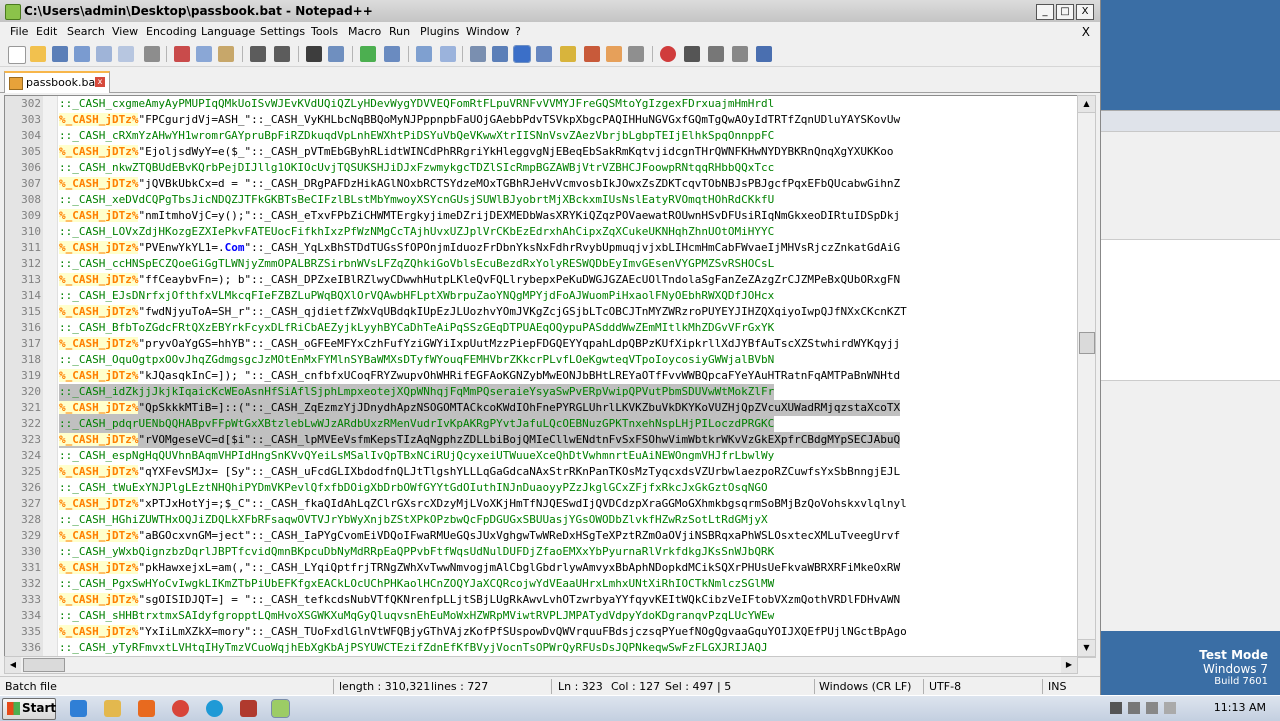 The image size is (1280, 721). Describe the element at coordinates (1069, 665) in the screenshot. I see `scroll-right-icon: ▶` at that location.